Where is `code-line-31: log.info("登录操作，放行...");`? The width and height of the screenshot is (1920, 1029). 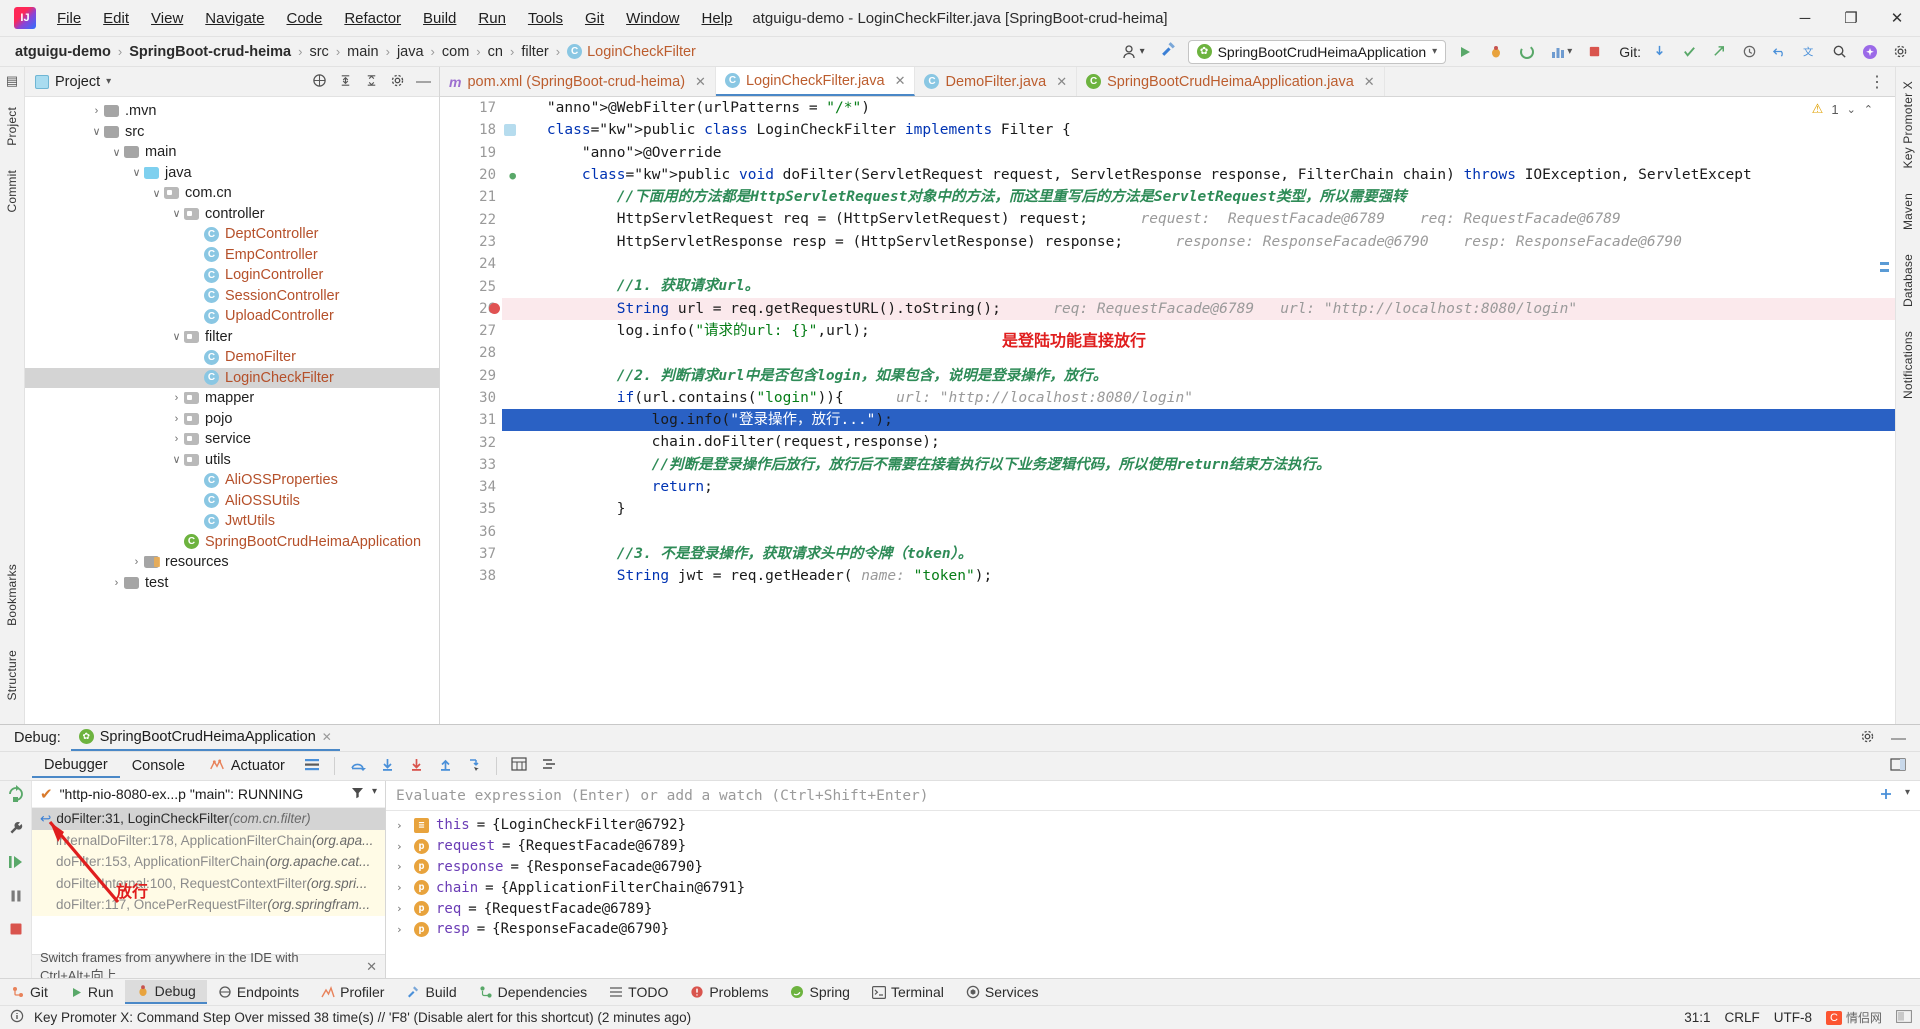
code-line-31: log.info("登录操作，放行..."); is located at coordinates (1198, 420).